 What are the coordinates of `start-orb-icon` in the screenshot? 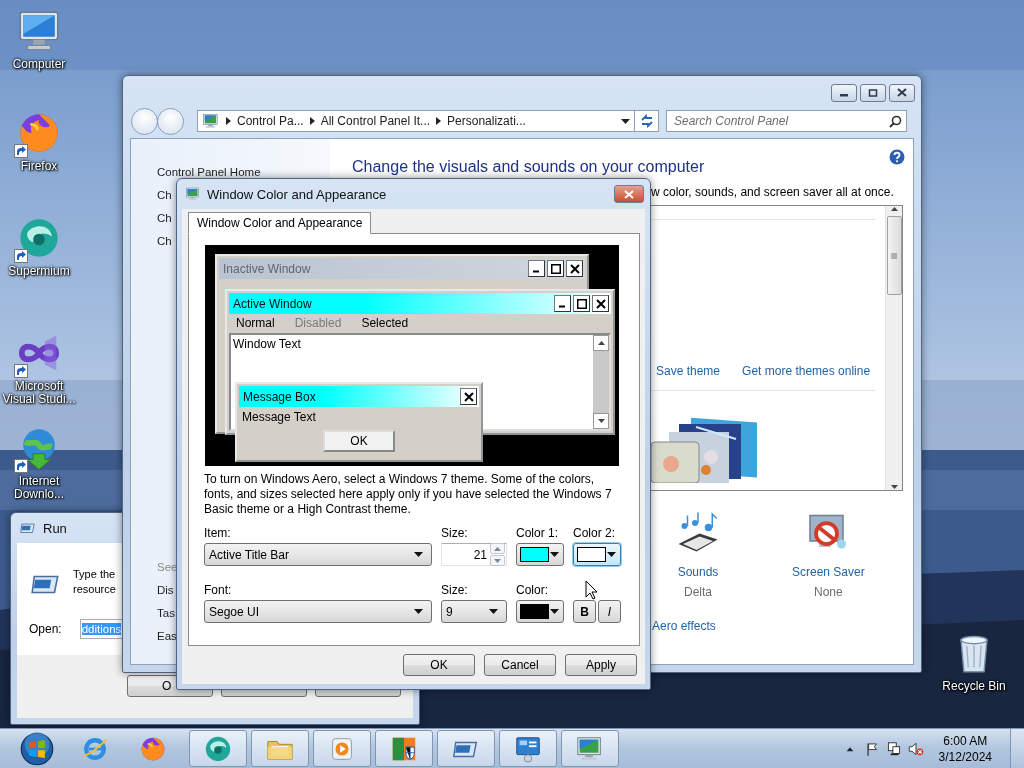 It's located at (37, 748).